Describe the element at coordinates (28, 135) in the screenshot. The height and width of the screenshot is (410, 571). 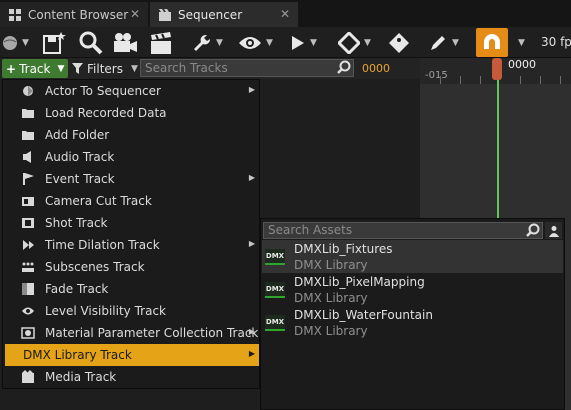
I see `folder-icon` at that location.